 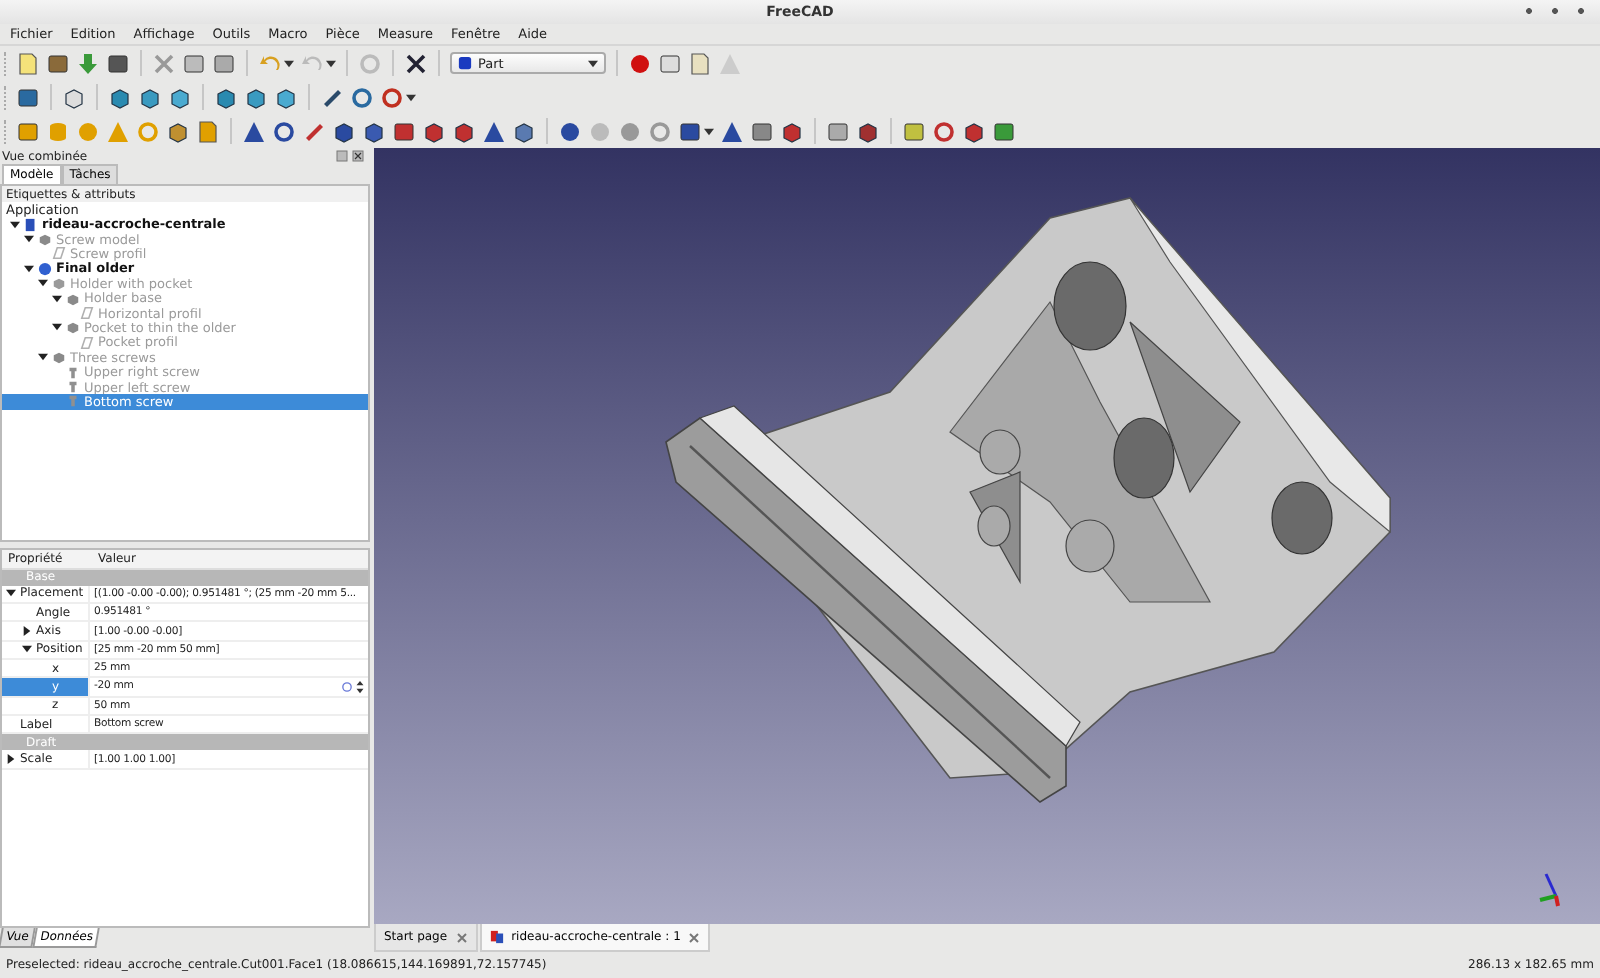 What do you see at coordinates (732, 131) in the screenshot?
I see `check-geometry-icon` at bounding box center [732, 131].